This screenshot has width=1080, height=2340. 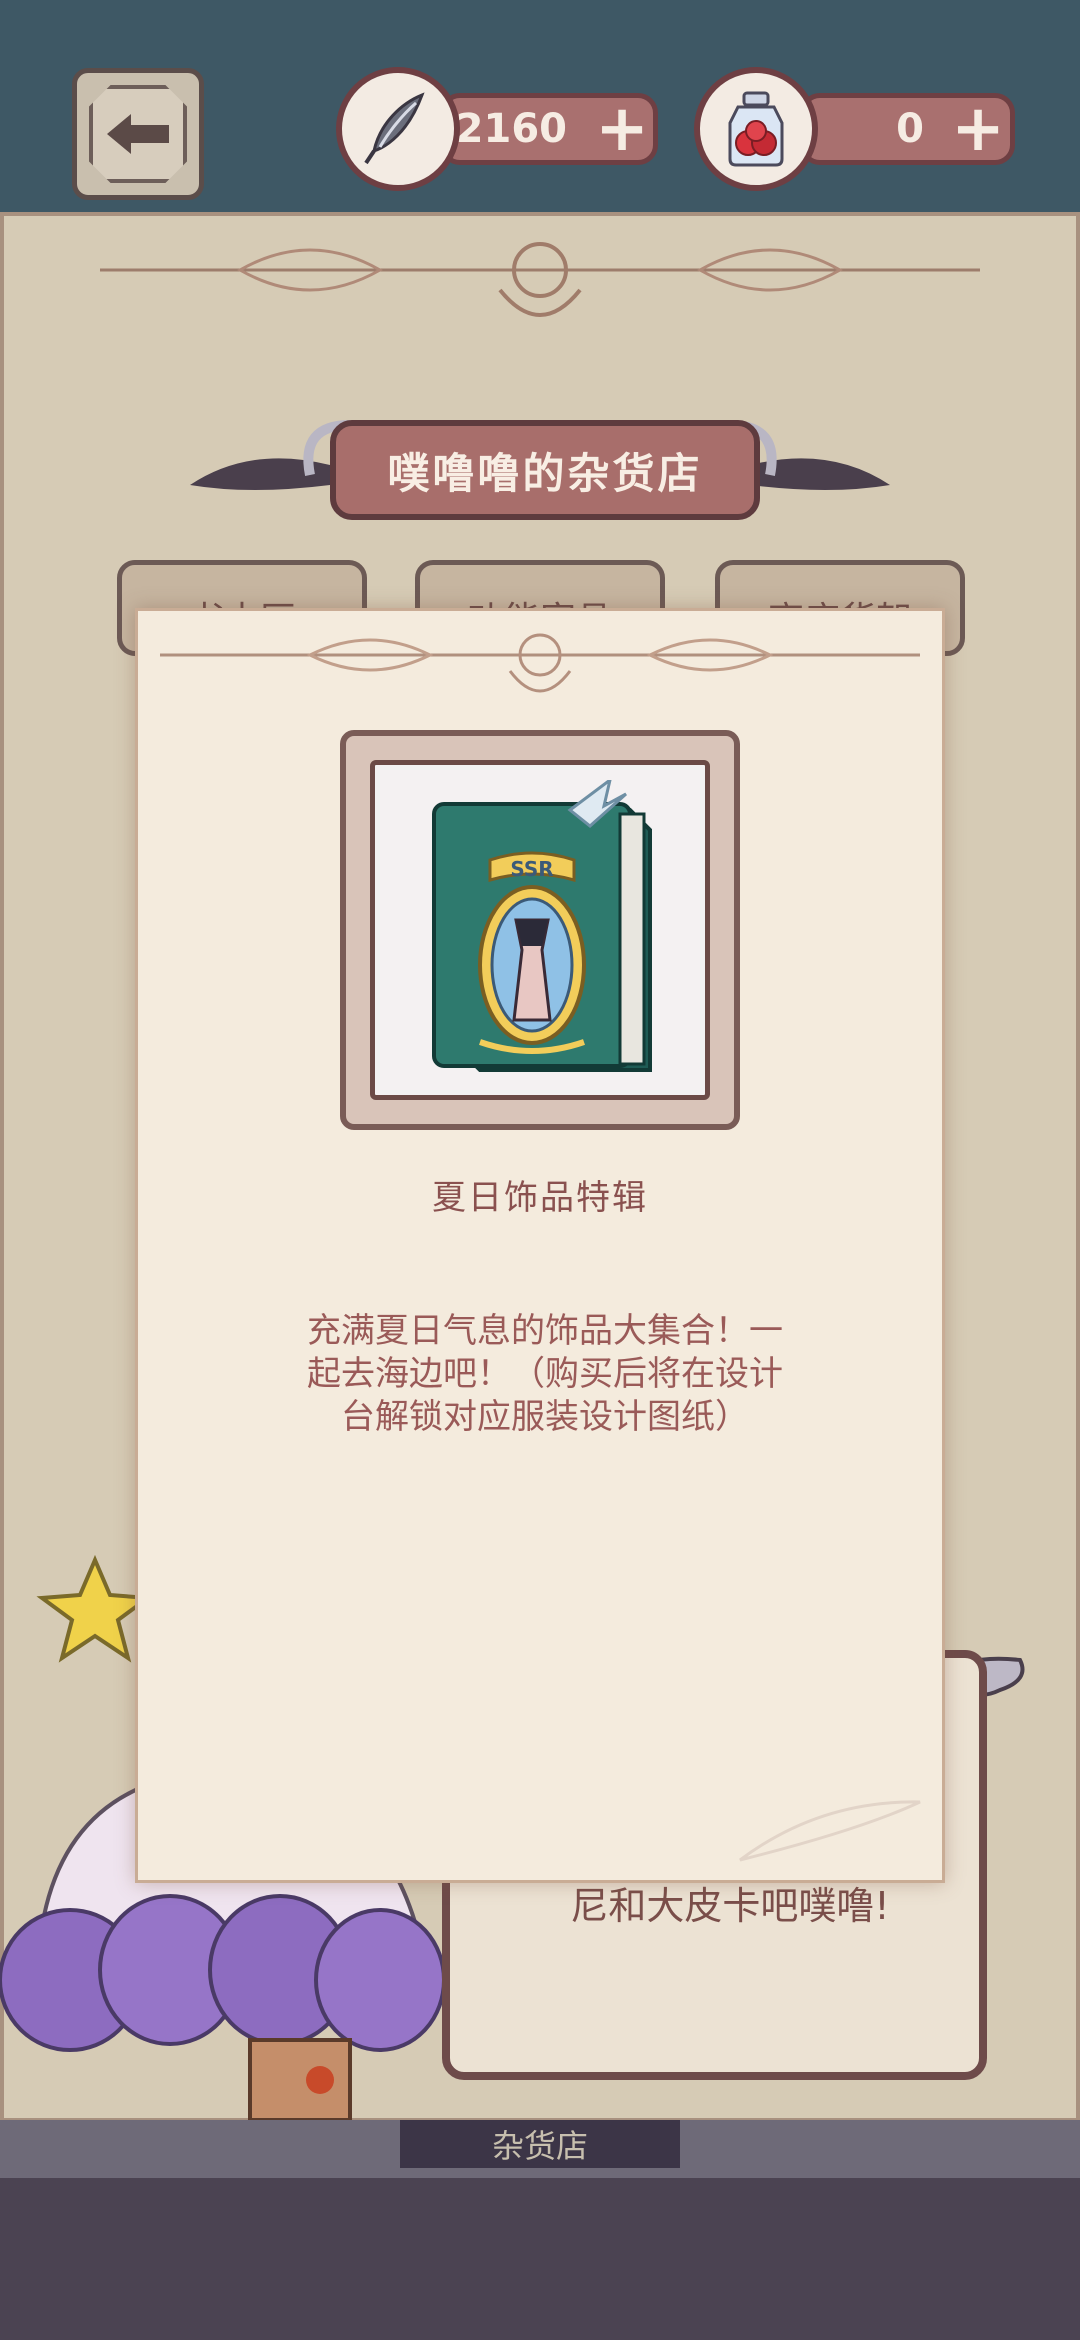 I want to click on potion-jar-icon, so click(x=756, y=129).